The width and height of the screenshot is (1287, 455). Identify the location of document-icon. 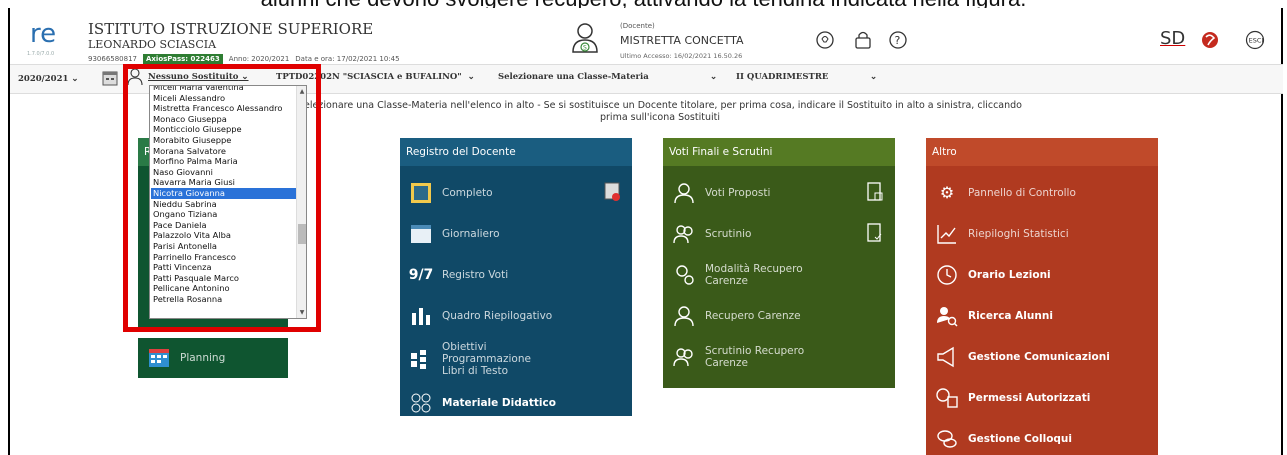
(875, 191).